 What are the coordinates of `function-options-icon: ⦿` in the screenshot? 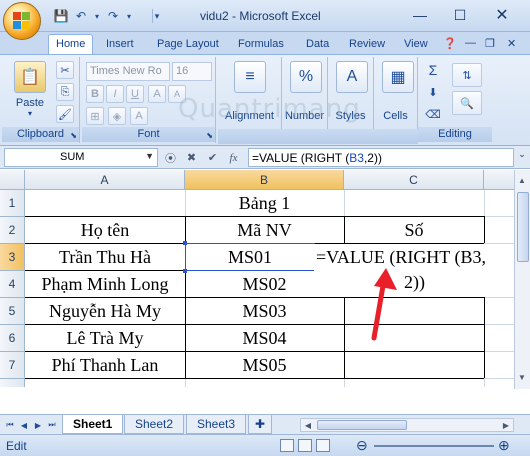 It's located at (170, 157).